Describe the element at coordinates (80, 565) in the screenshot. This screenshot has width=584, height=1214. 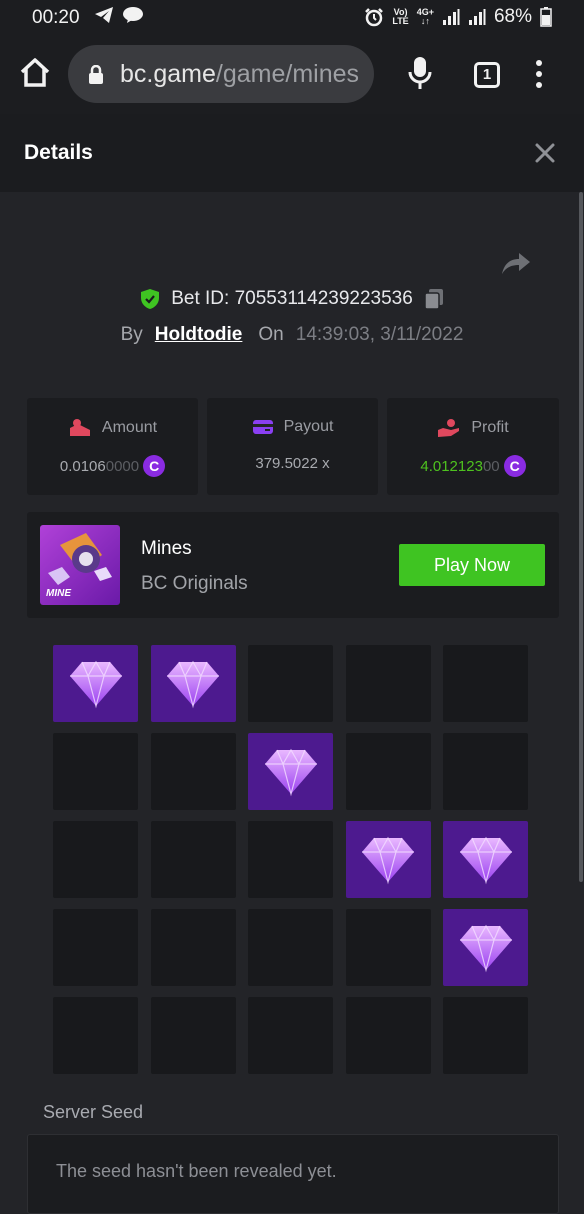
I see `mines-game-thumbnail: MINE` at that location.